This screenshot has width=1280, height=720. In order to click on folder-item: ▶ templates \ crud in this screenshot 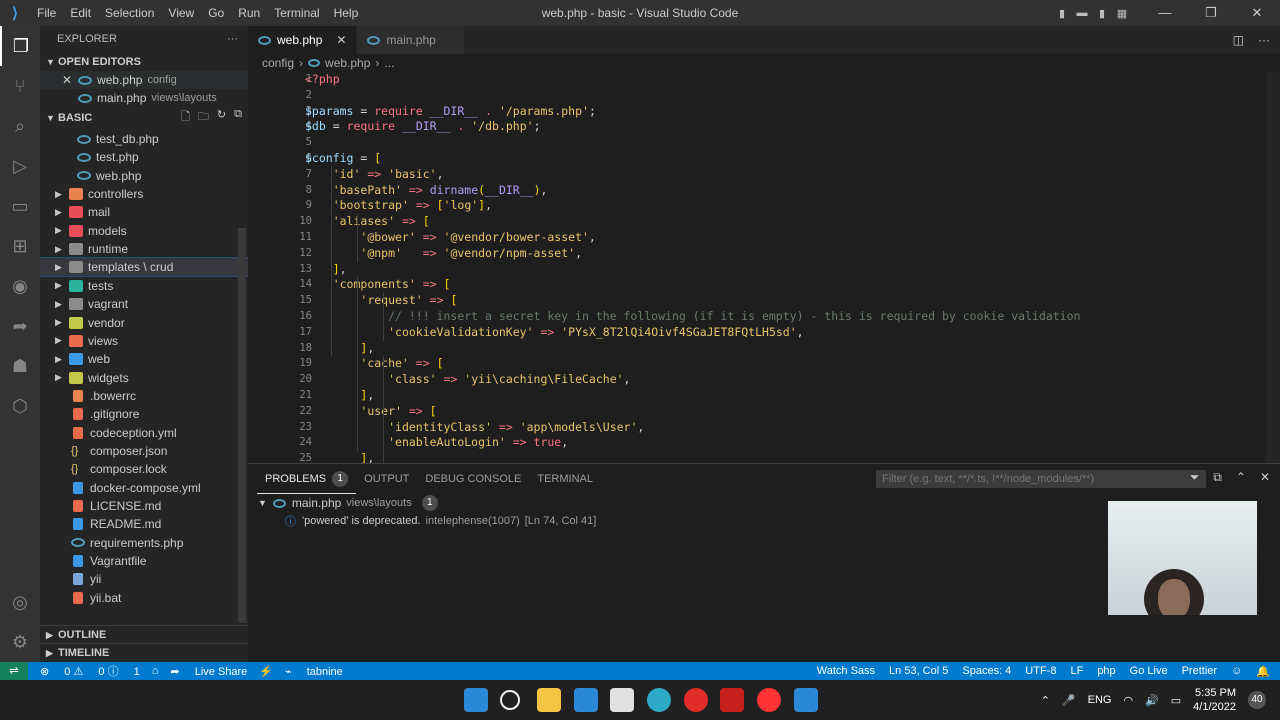, I will do `click(144, 267)`.